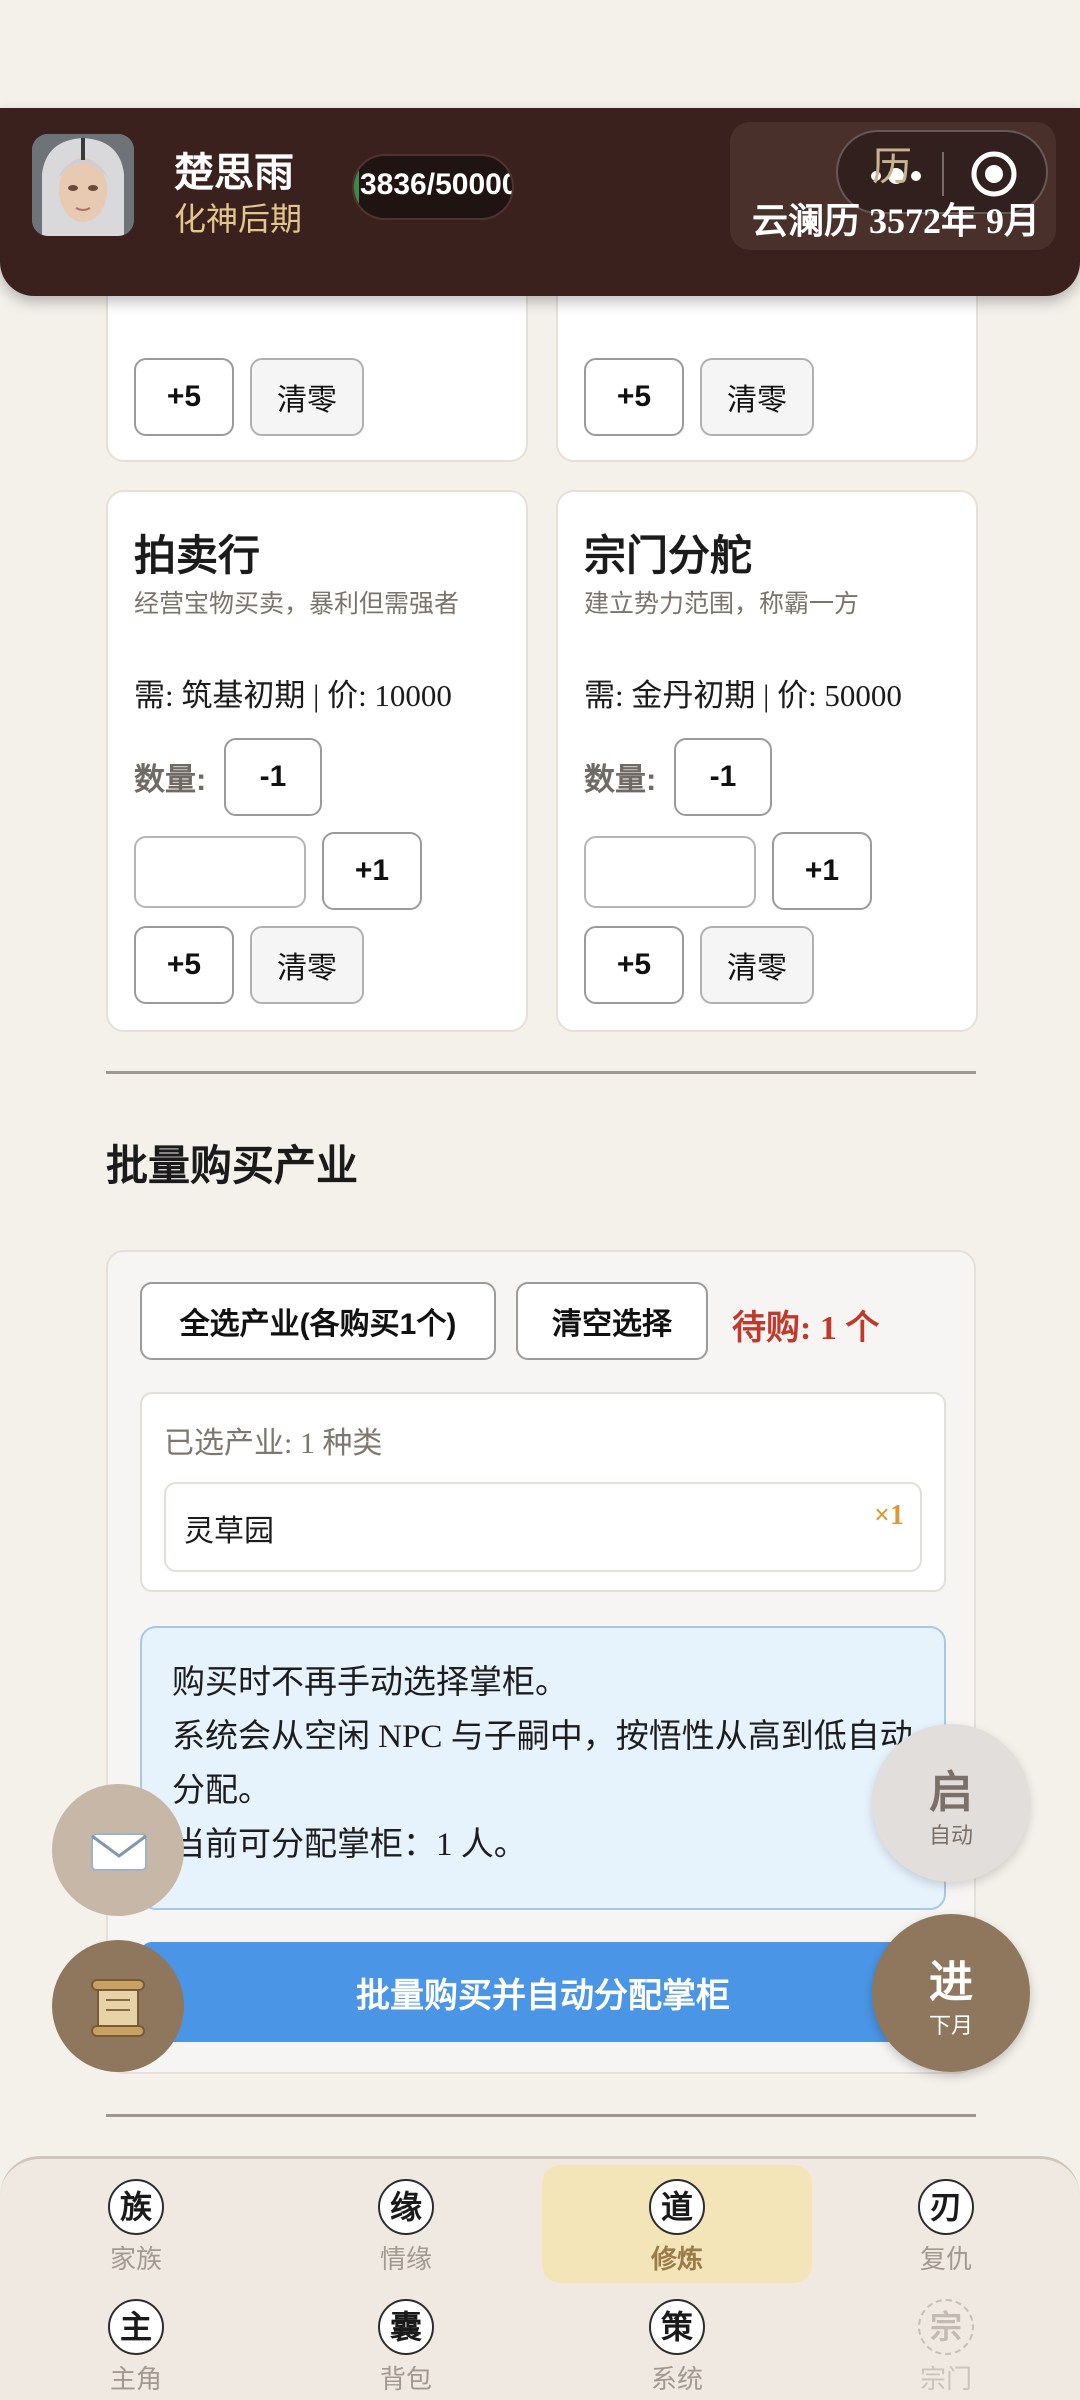  I want to click on nav-glyph: 道, so click(677, 2207).